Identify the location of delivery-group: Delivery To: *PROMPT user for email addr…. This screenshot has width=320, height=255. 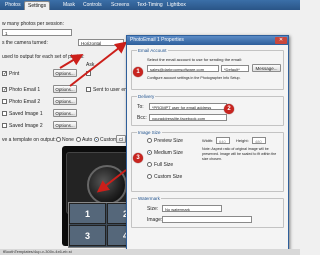
(207, 110).